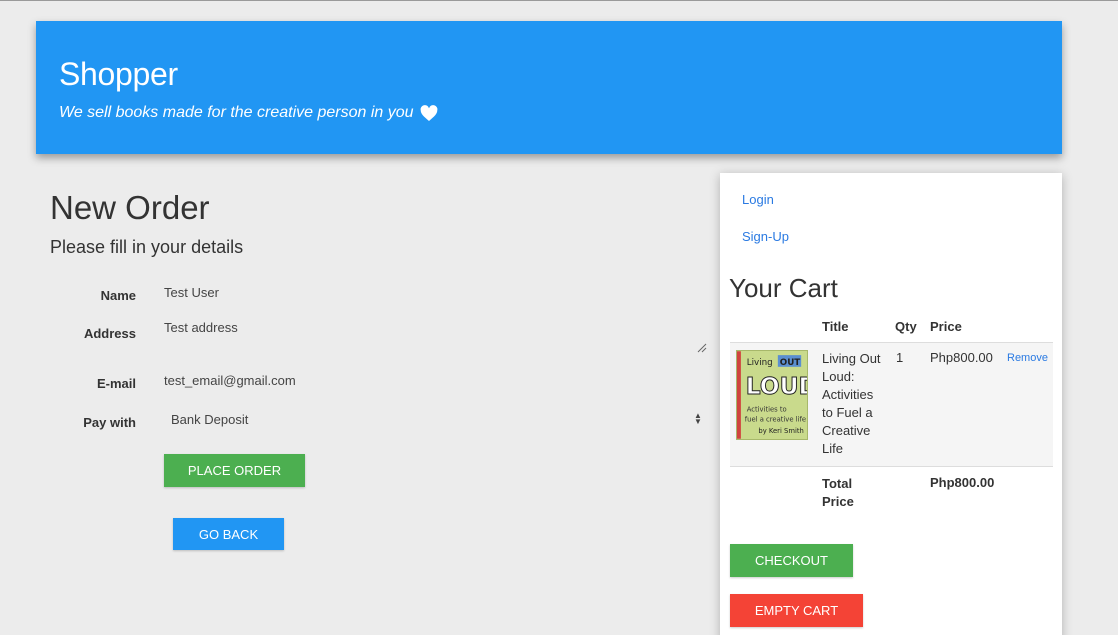 Image resolution: width=1118 pixels, height=635 pixels. I want to click on total-price-label: Total Price, so click(838, 492).